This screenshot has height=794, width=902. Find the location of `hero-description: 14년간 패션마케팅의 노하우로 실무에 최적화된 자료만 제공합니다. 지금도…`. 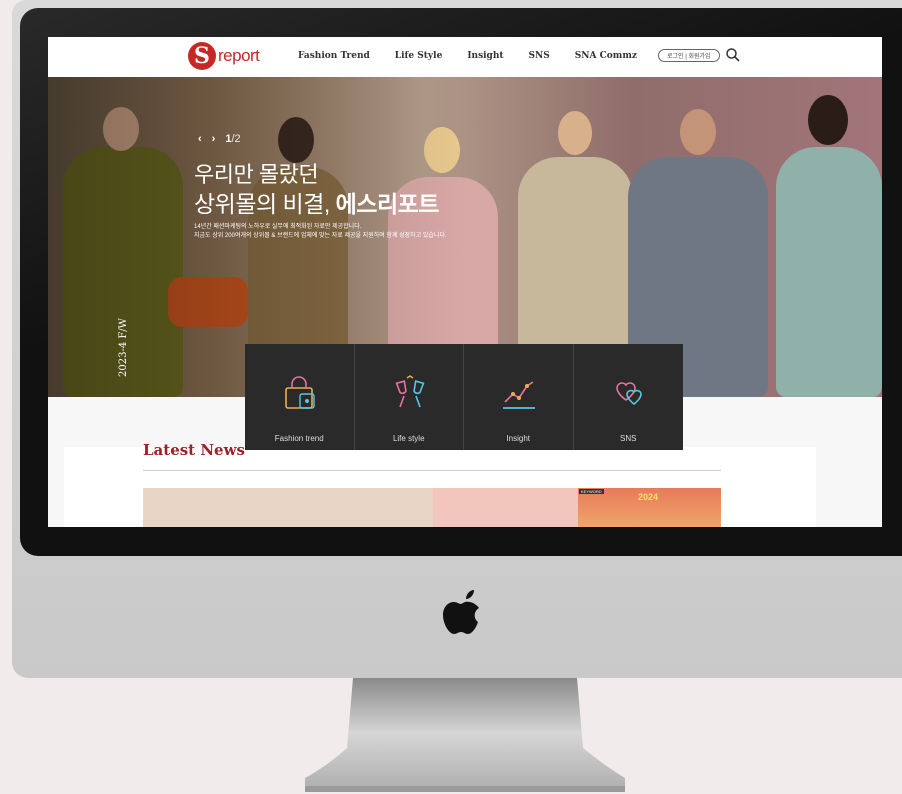

hero-description: 14년간 패션마케팅의 노하우로 실무에 최적화된 자료만 제공합니다. 지금도… is located at coordinates (320, 232).